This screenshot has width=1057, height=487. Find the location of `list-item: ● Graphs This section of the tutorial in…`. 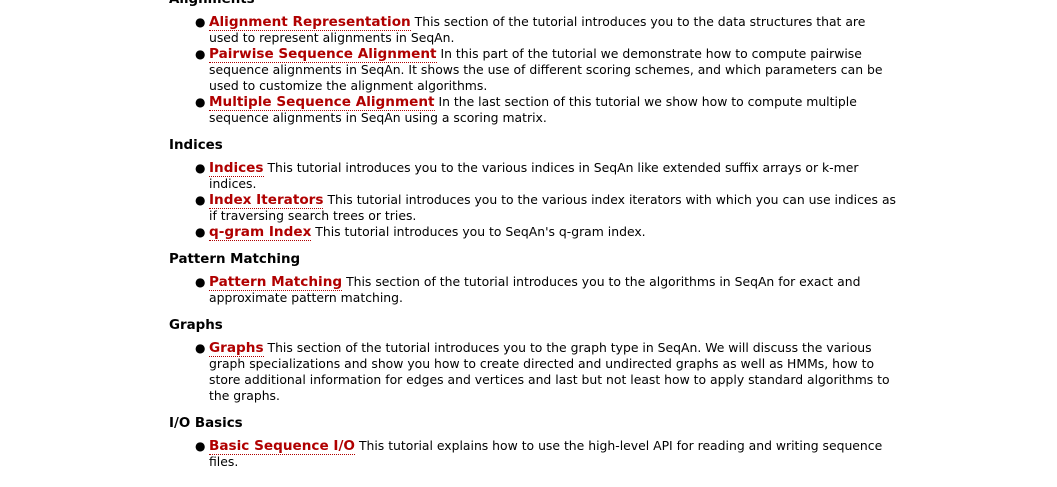

list-item: ● Graphs This section of the tutorial in… is located at coordinates (534, 372).